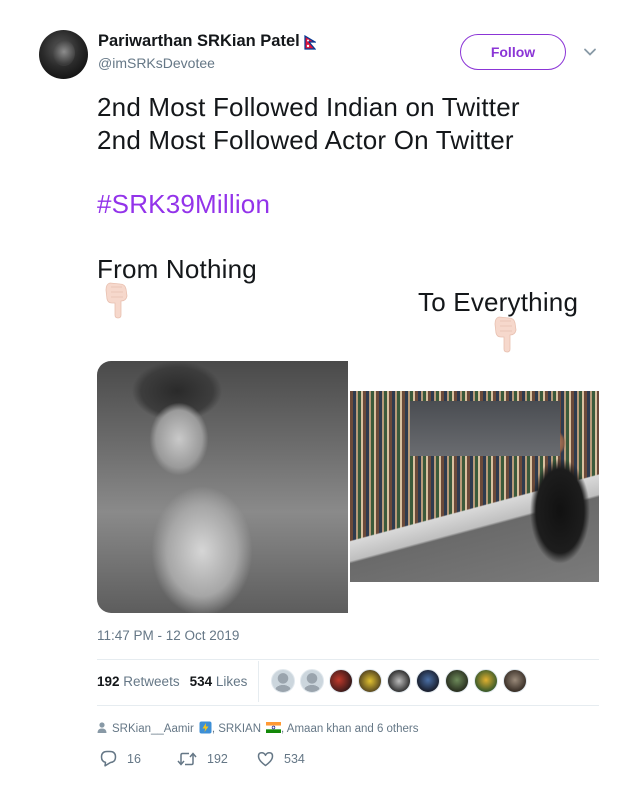 This screenshot has width=638, height=797. Describe the element at coordinates (274, 729) in the screenshot. I see `india-flag-icon` at that location.